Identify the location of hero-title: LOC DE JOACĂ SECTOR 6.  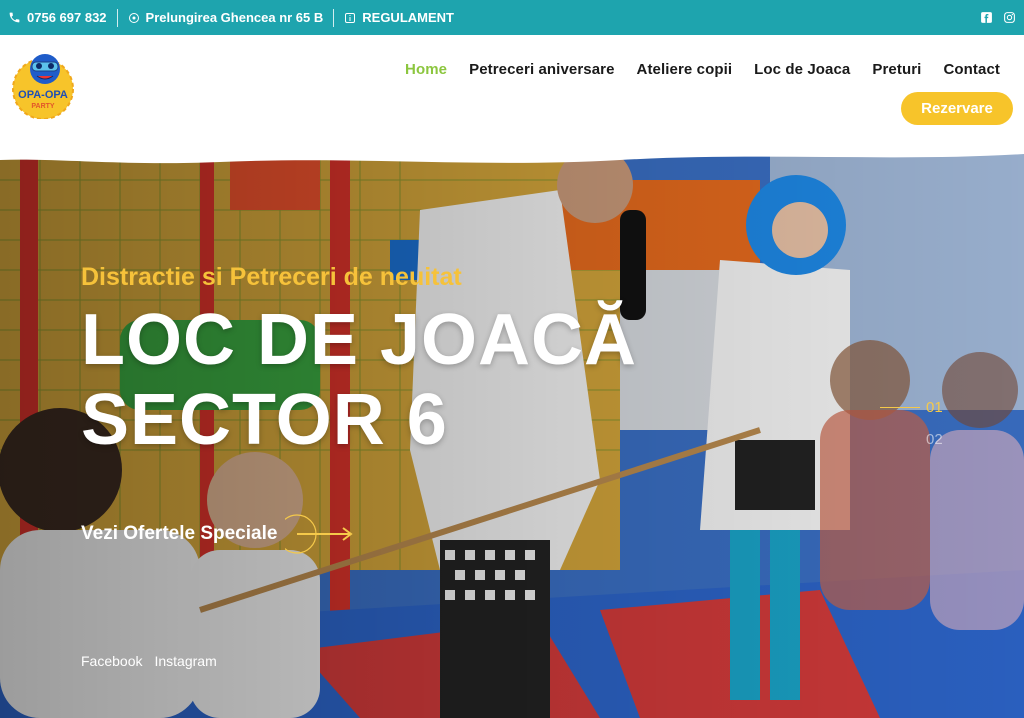
(359, 380).